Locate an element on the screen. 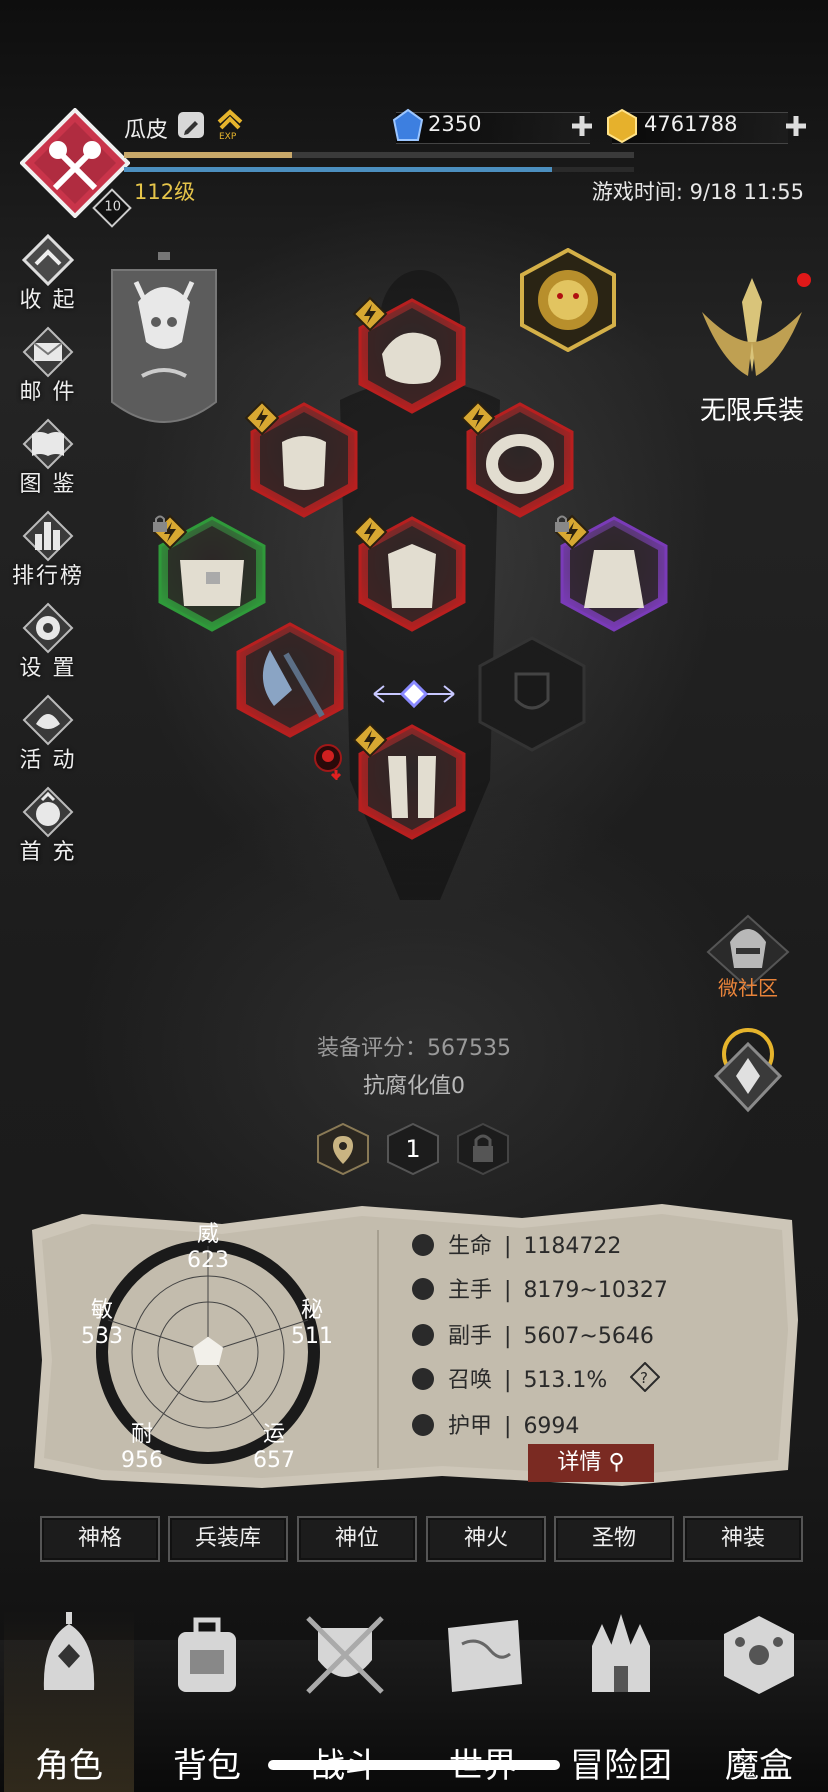 This screenshot has width=828, height=1792. menu-item-5: 活 动 is located at coordinates (48, 736).